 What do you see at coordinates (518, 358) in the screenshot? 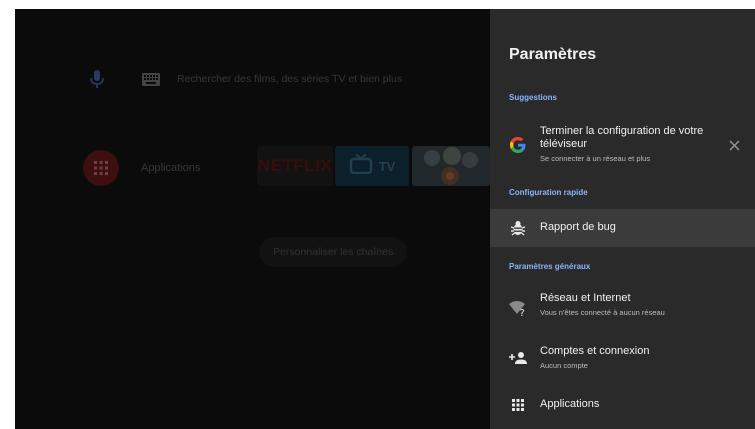
I see `add-account-icon` at bounding box center [518, 358].